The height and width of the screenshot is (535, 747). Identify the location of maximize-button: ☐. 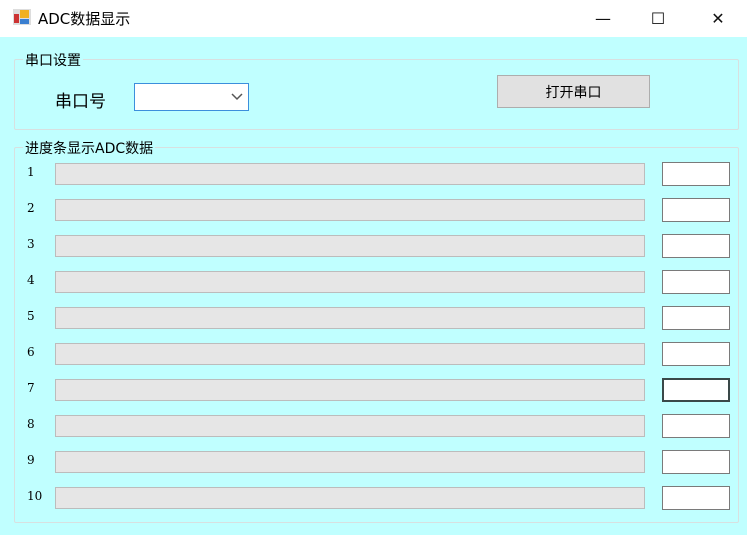
(658, 18).